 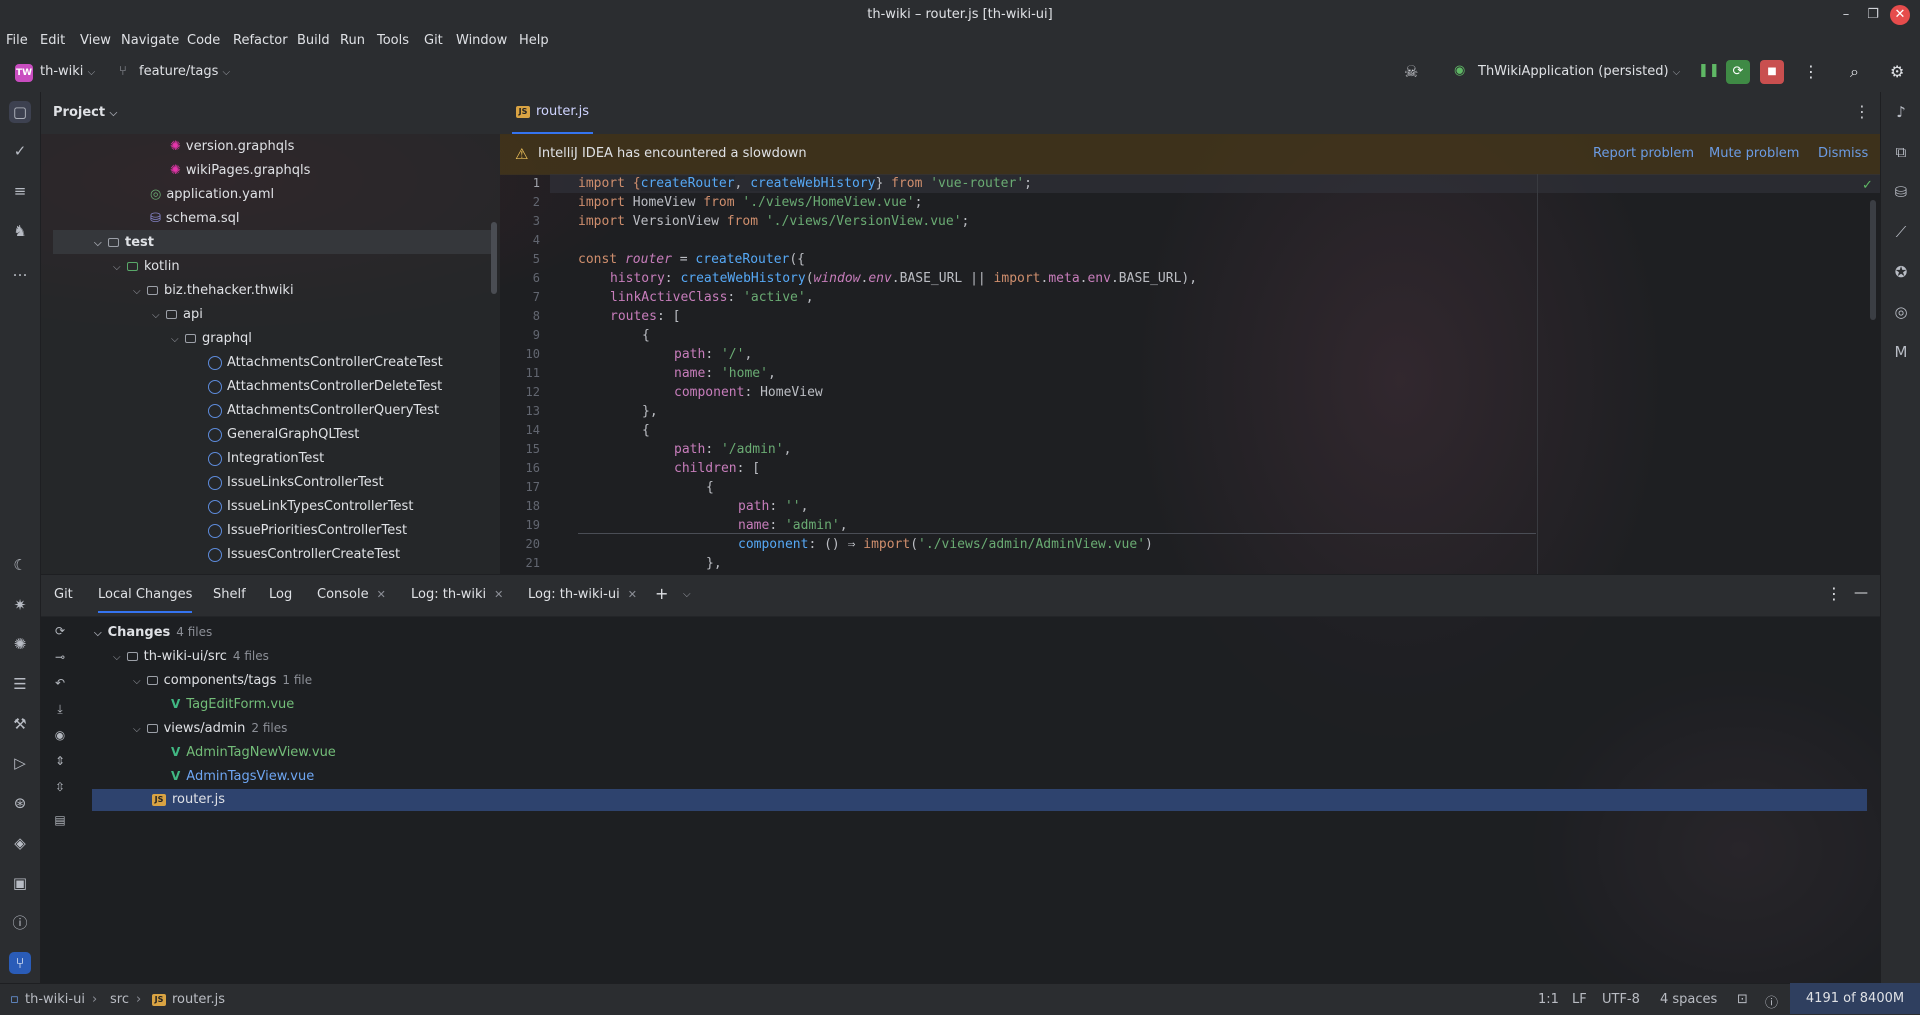 What do you see at coordinates (20, 843) in the screenshot?
I see `layers-icon: ◈` at bounding box center [20, 843].